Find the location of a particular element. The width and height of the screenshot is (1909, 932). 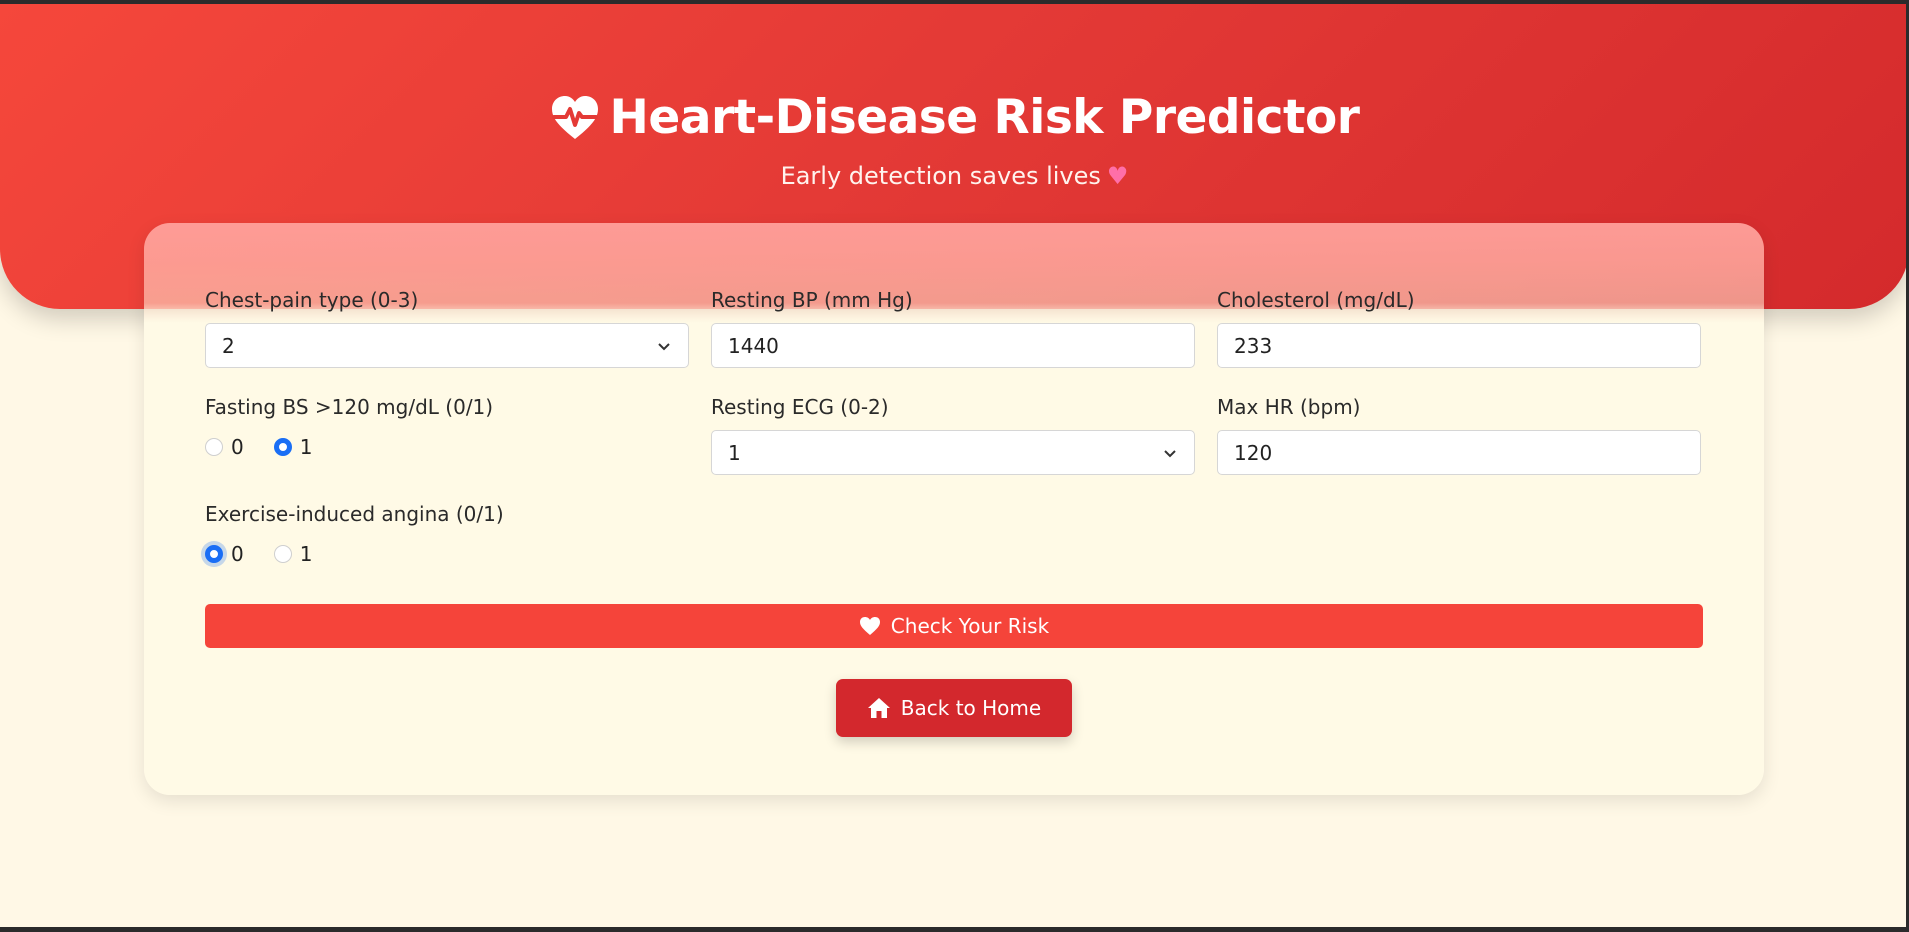

fasting-bs-radio-group: 0 1 is located at coordinates (273, 447).